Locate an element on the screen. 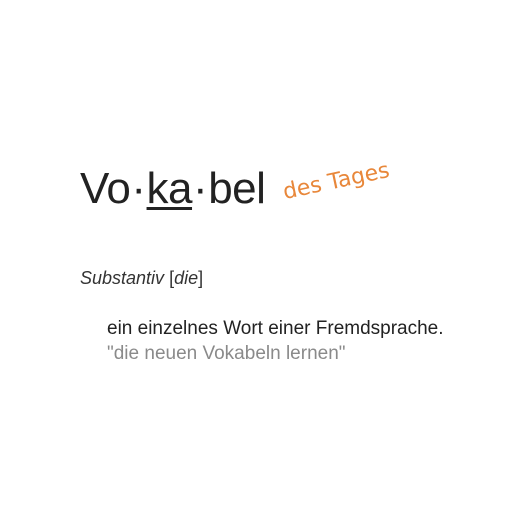 This screenshot has width=512, height=512. headword-syllable: bel is located at coordinates (237, 188).